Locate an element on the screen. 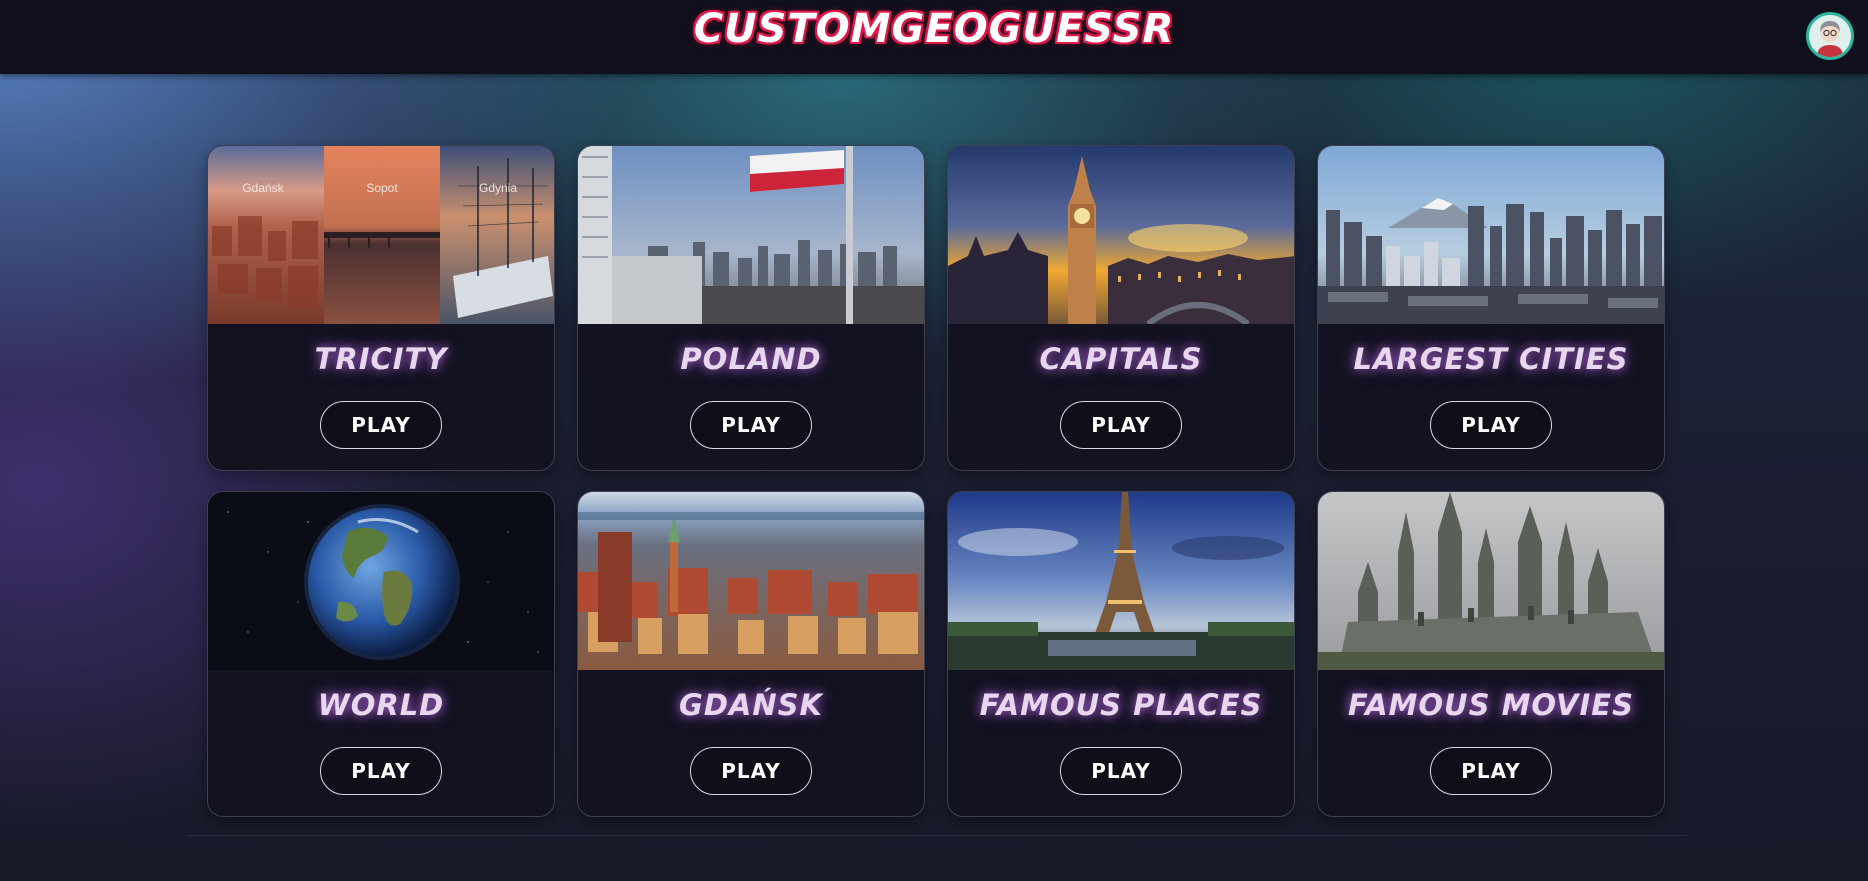  card-largest-cities: LARGEST CITIES PLAY is located at coordinates (1491, 308).